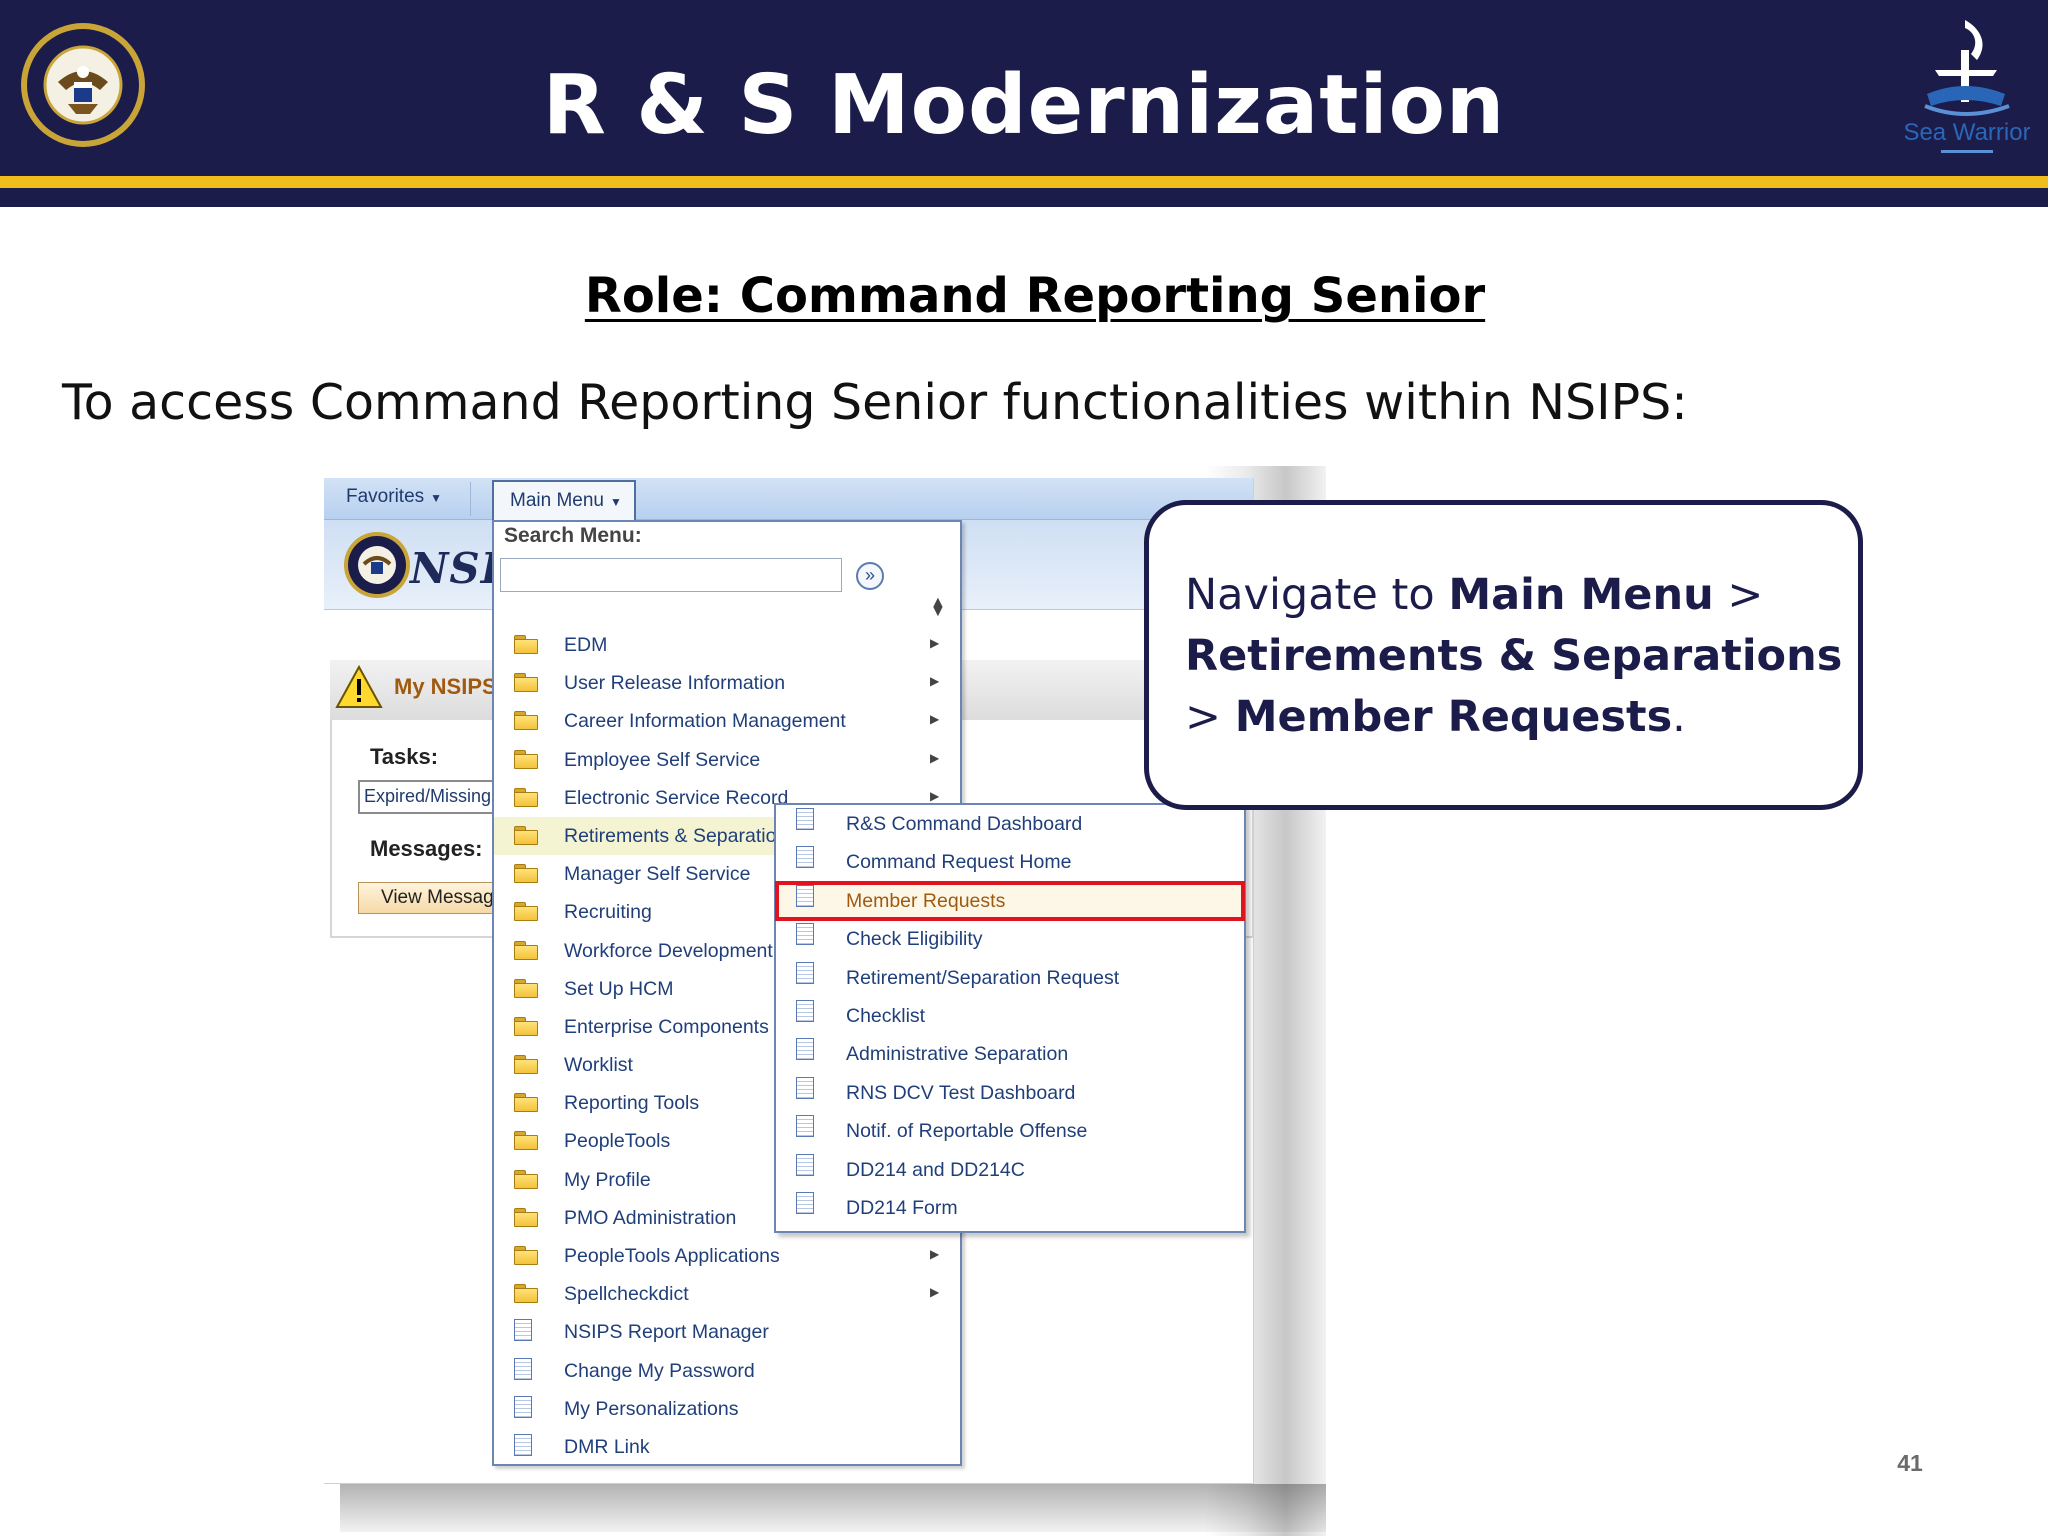  What do you see at coordinates (705, 721) in the screenshot?
I see `menu-item-label: Career Information Management` at bounding box center [705, 721].